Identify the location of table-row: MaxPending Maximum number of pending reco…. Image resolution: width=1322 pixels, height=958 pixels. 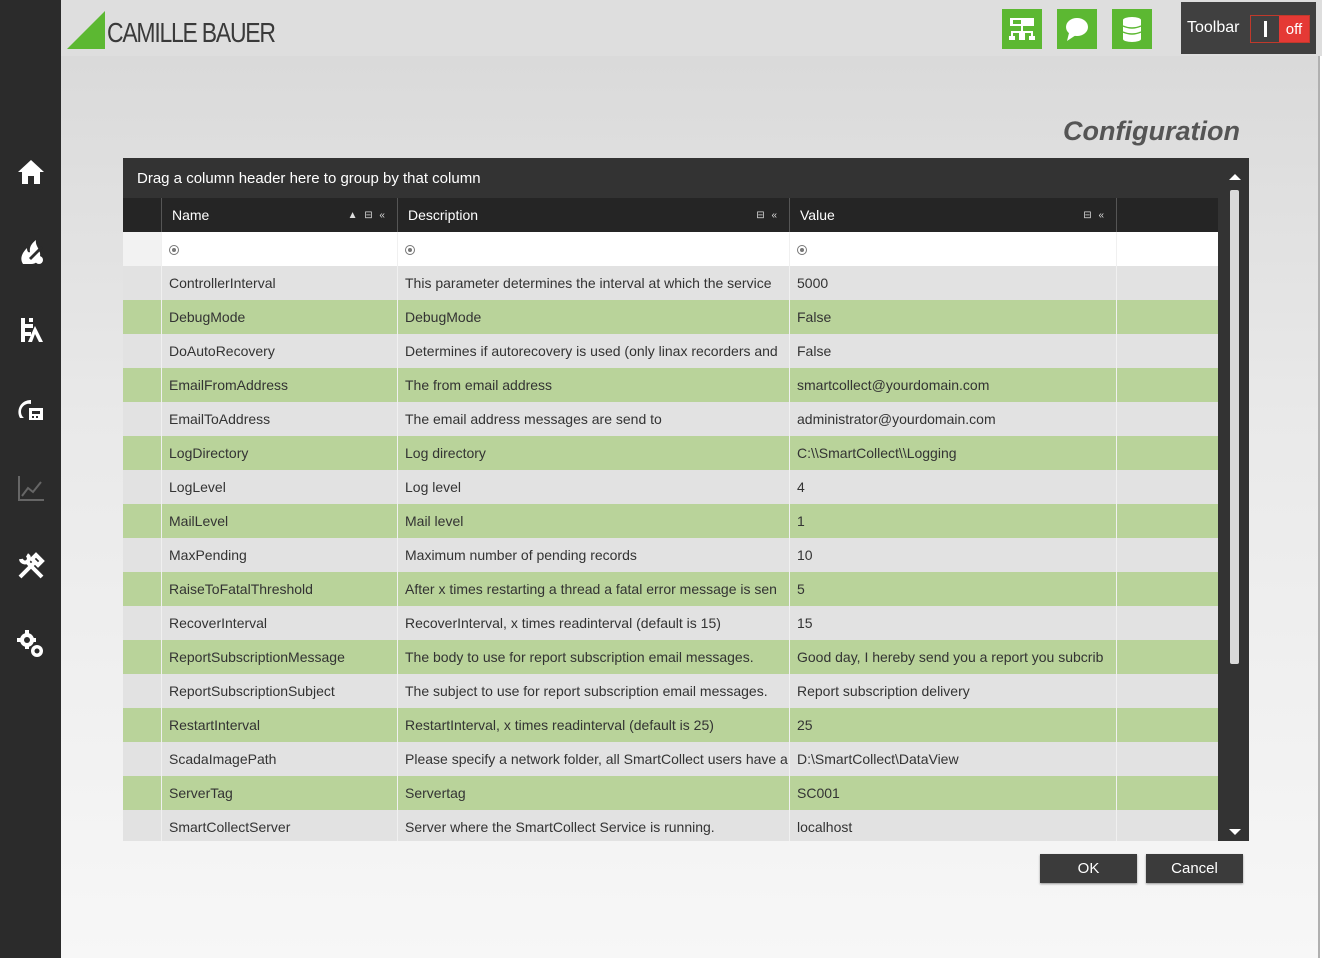
(670, 555).